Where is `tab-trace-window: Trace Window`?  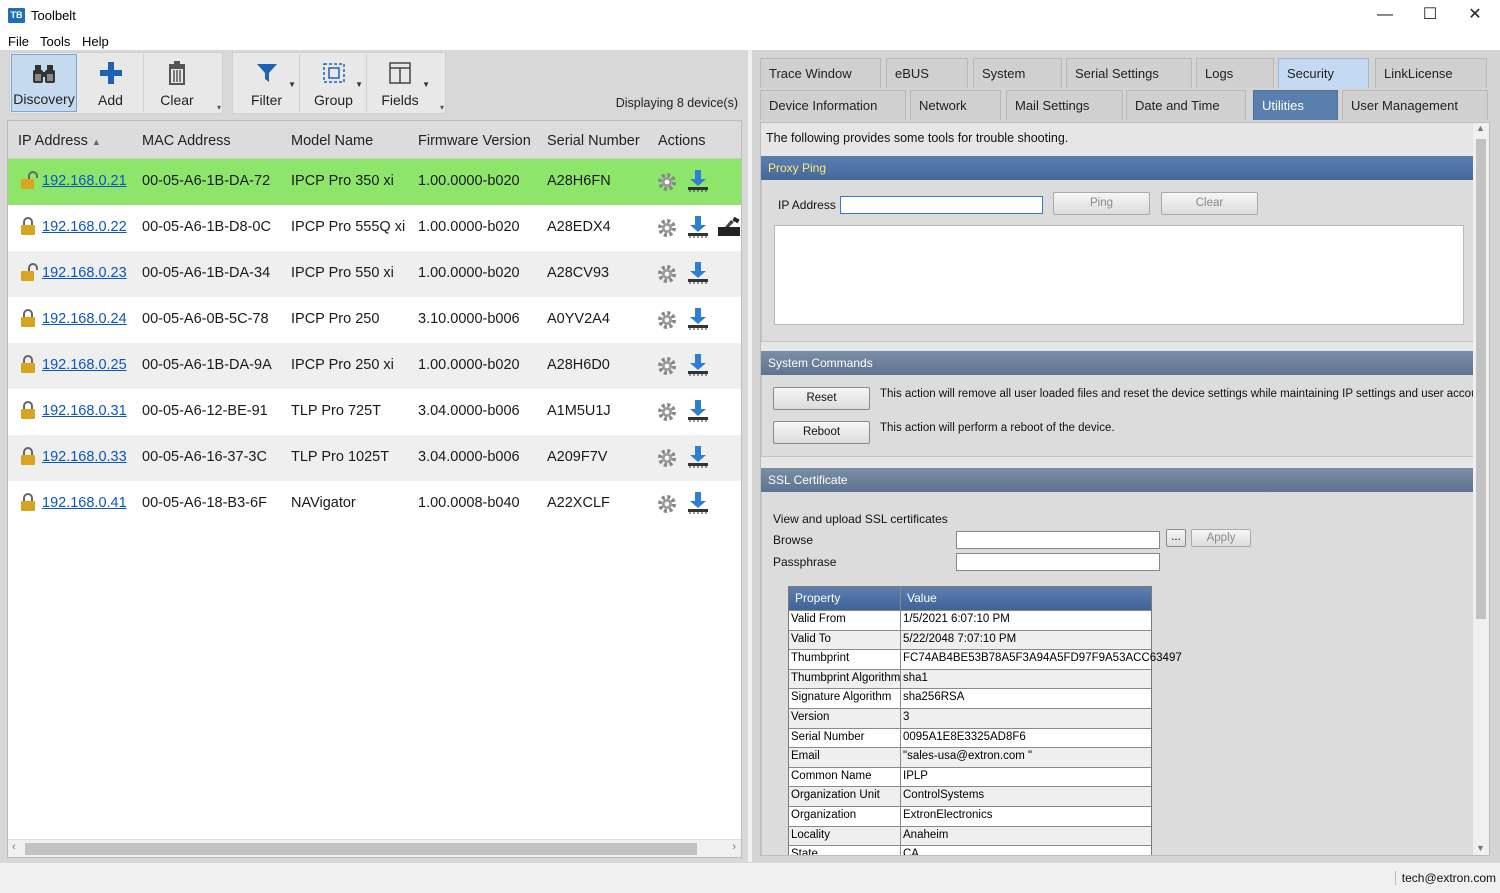 tab-trace-window: Trace Window is located at coordinates (820, 73).